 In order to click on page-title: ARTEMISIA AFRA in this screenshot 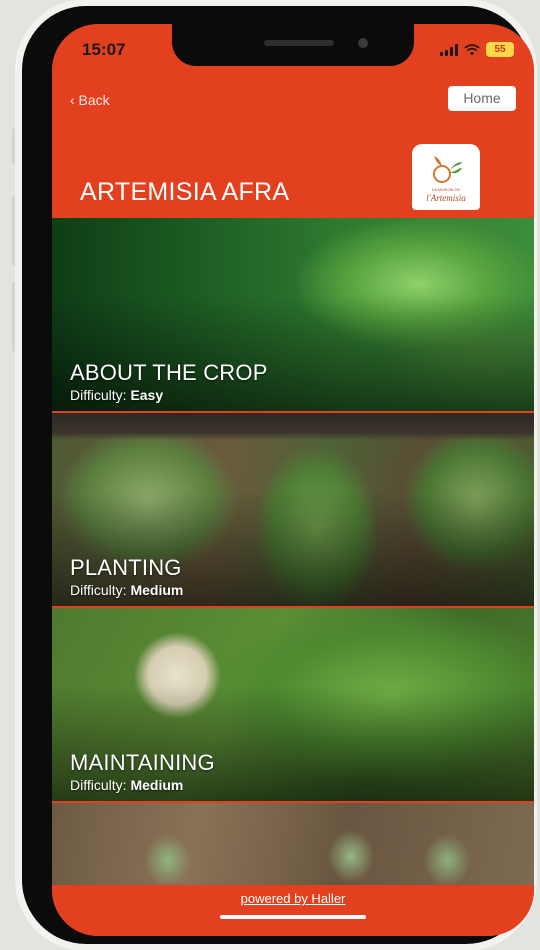, I will do `click(185, 192)`.